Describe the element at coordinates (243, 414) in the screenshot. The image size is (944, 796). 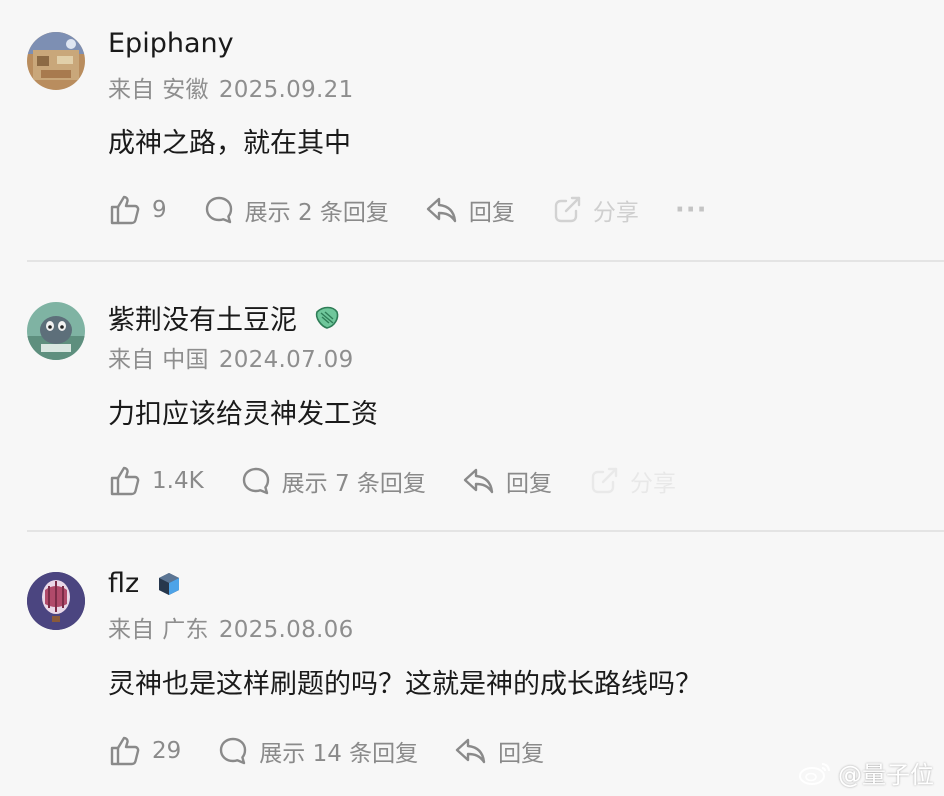
I see `comment-text: 力扣应该给灵神发工资` at that location.